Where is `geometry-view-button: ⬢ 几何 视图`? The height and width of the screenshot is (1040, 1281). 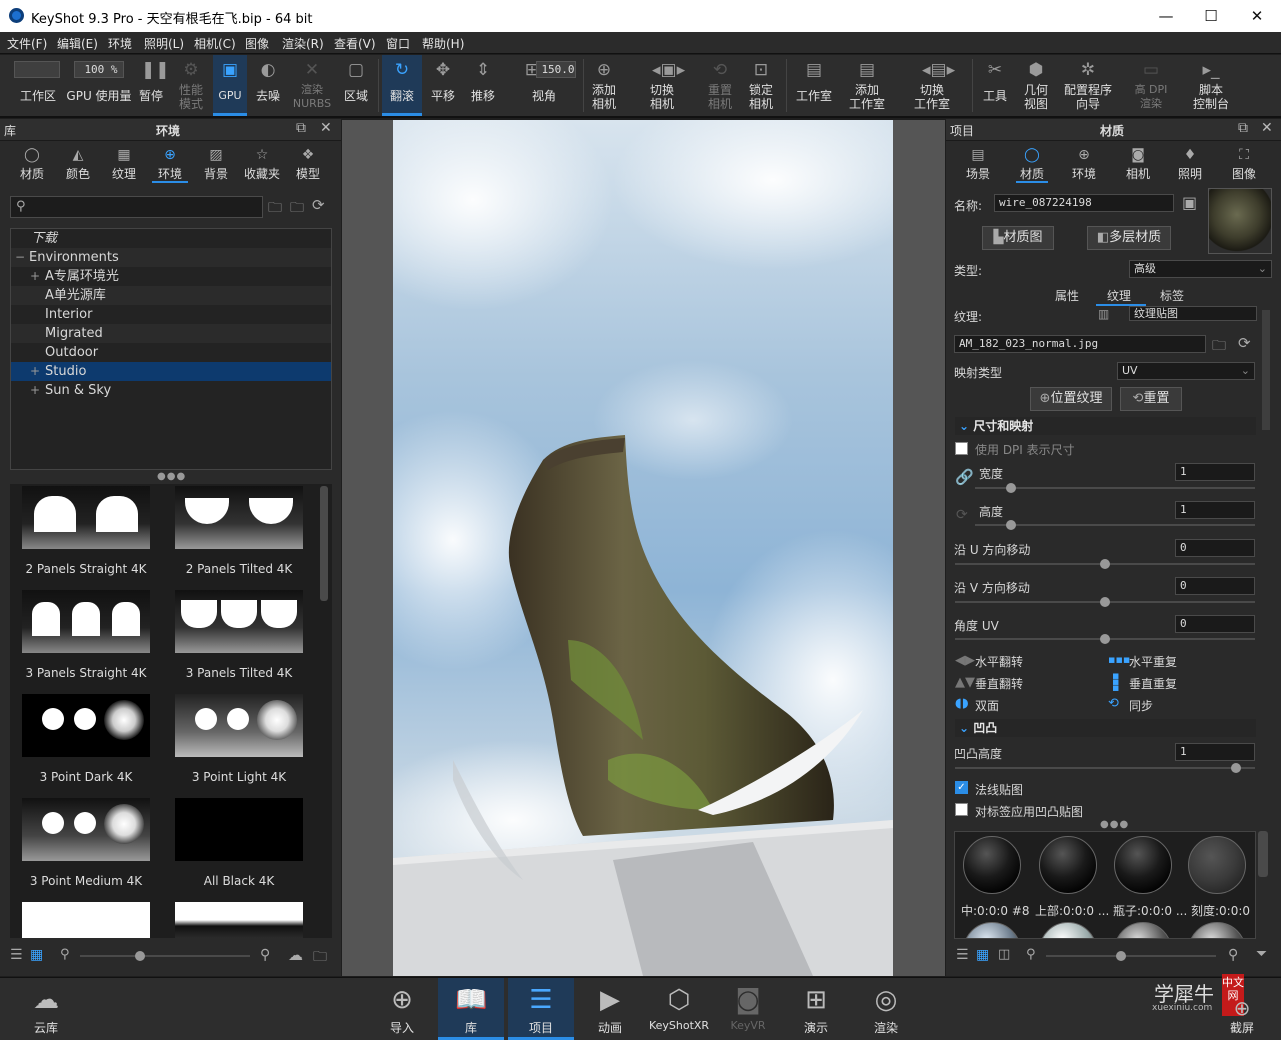
geometry-view-button: ⬢ 几何 视图 is located at coordinates (1036, 85).